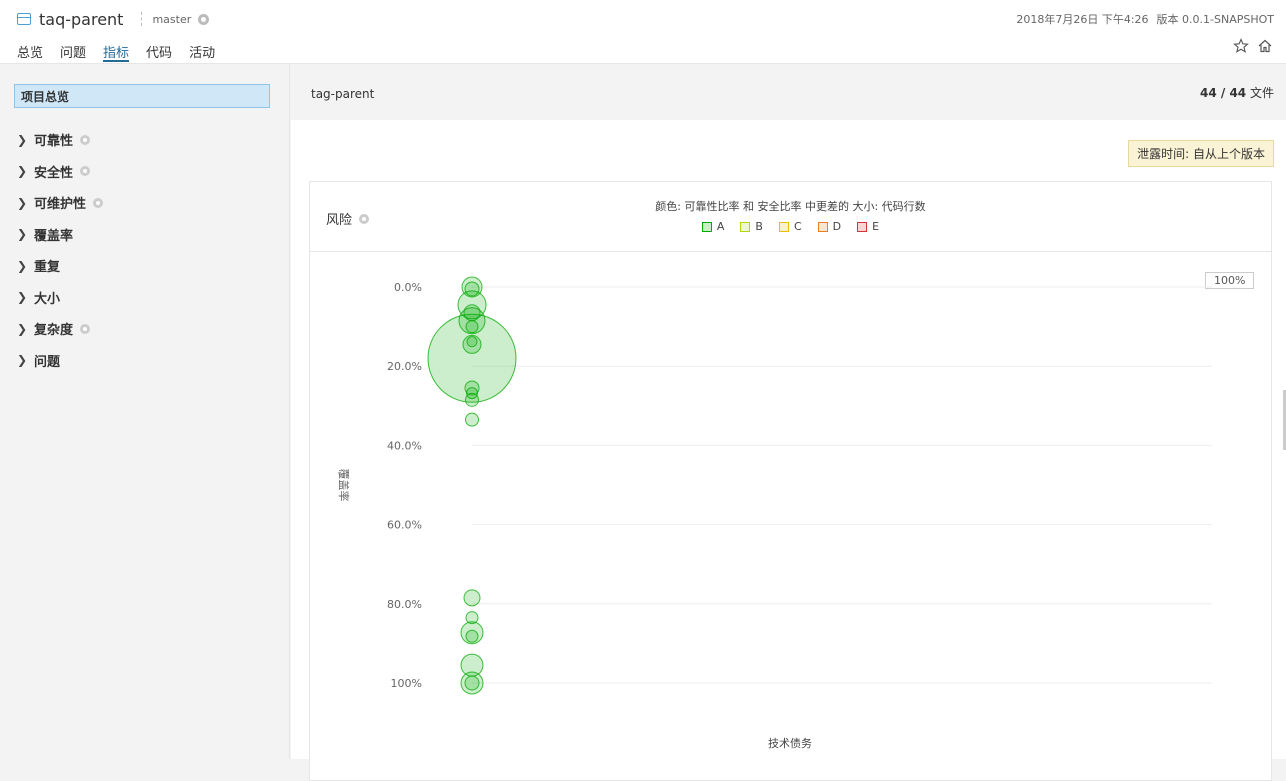 This screenshot has width=1286, height=781. What do you see at coordinates (54, 331) in the screenshot?
I see `sidebar-item-label: 复杂度` at bounding box center [54, 331].